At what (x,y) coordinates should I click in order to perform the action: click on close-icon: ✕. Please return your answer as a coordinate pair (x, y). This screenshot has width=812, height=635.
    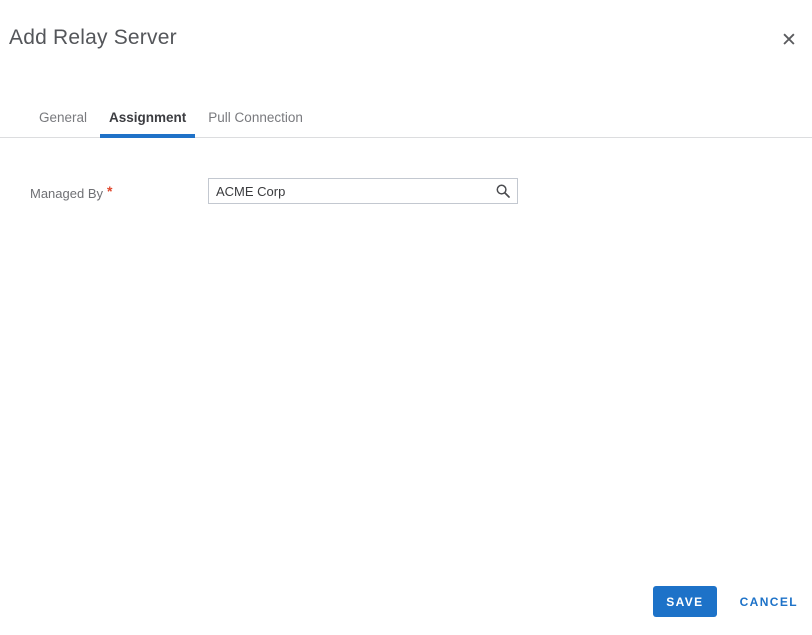
    Looking at the image, I should click on (789, 40).